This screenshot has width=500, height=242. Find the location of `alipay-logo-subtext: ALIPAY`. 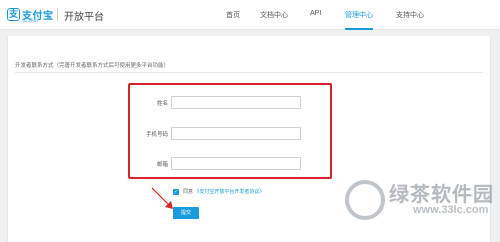

alipay-logo-subtext: ALIPAY is located at coordinates (31, 20).